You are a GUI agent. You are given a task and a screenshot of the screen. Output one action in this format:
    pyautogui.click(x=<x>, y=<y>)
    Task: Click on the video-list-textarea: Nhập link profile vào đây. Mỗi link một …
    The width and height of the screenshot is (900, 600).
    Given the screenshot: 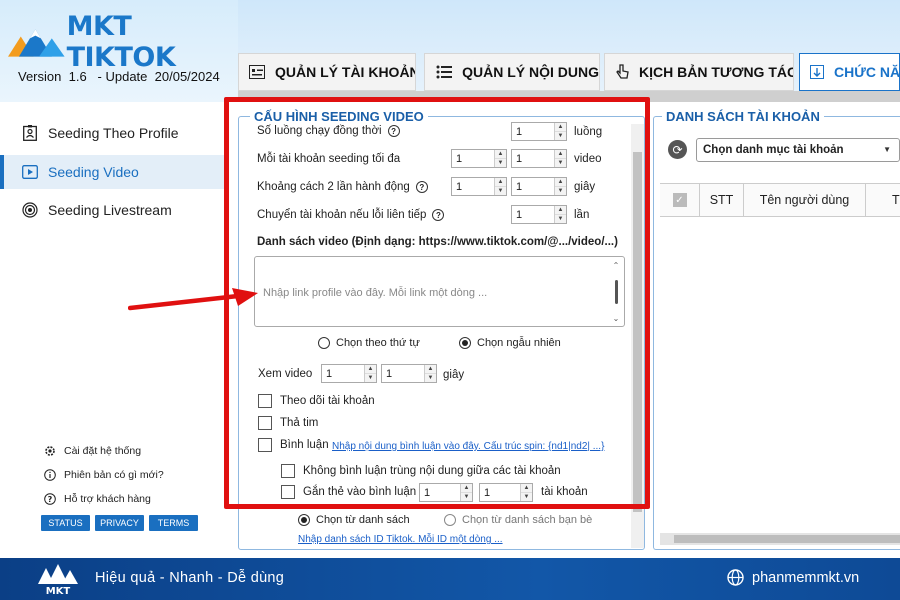 What is the action you would take?
    pyautogui.click(x=439, y=291)
    